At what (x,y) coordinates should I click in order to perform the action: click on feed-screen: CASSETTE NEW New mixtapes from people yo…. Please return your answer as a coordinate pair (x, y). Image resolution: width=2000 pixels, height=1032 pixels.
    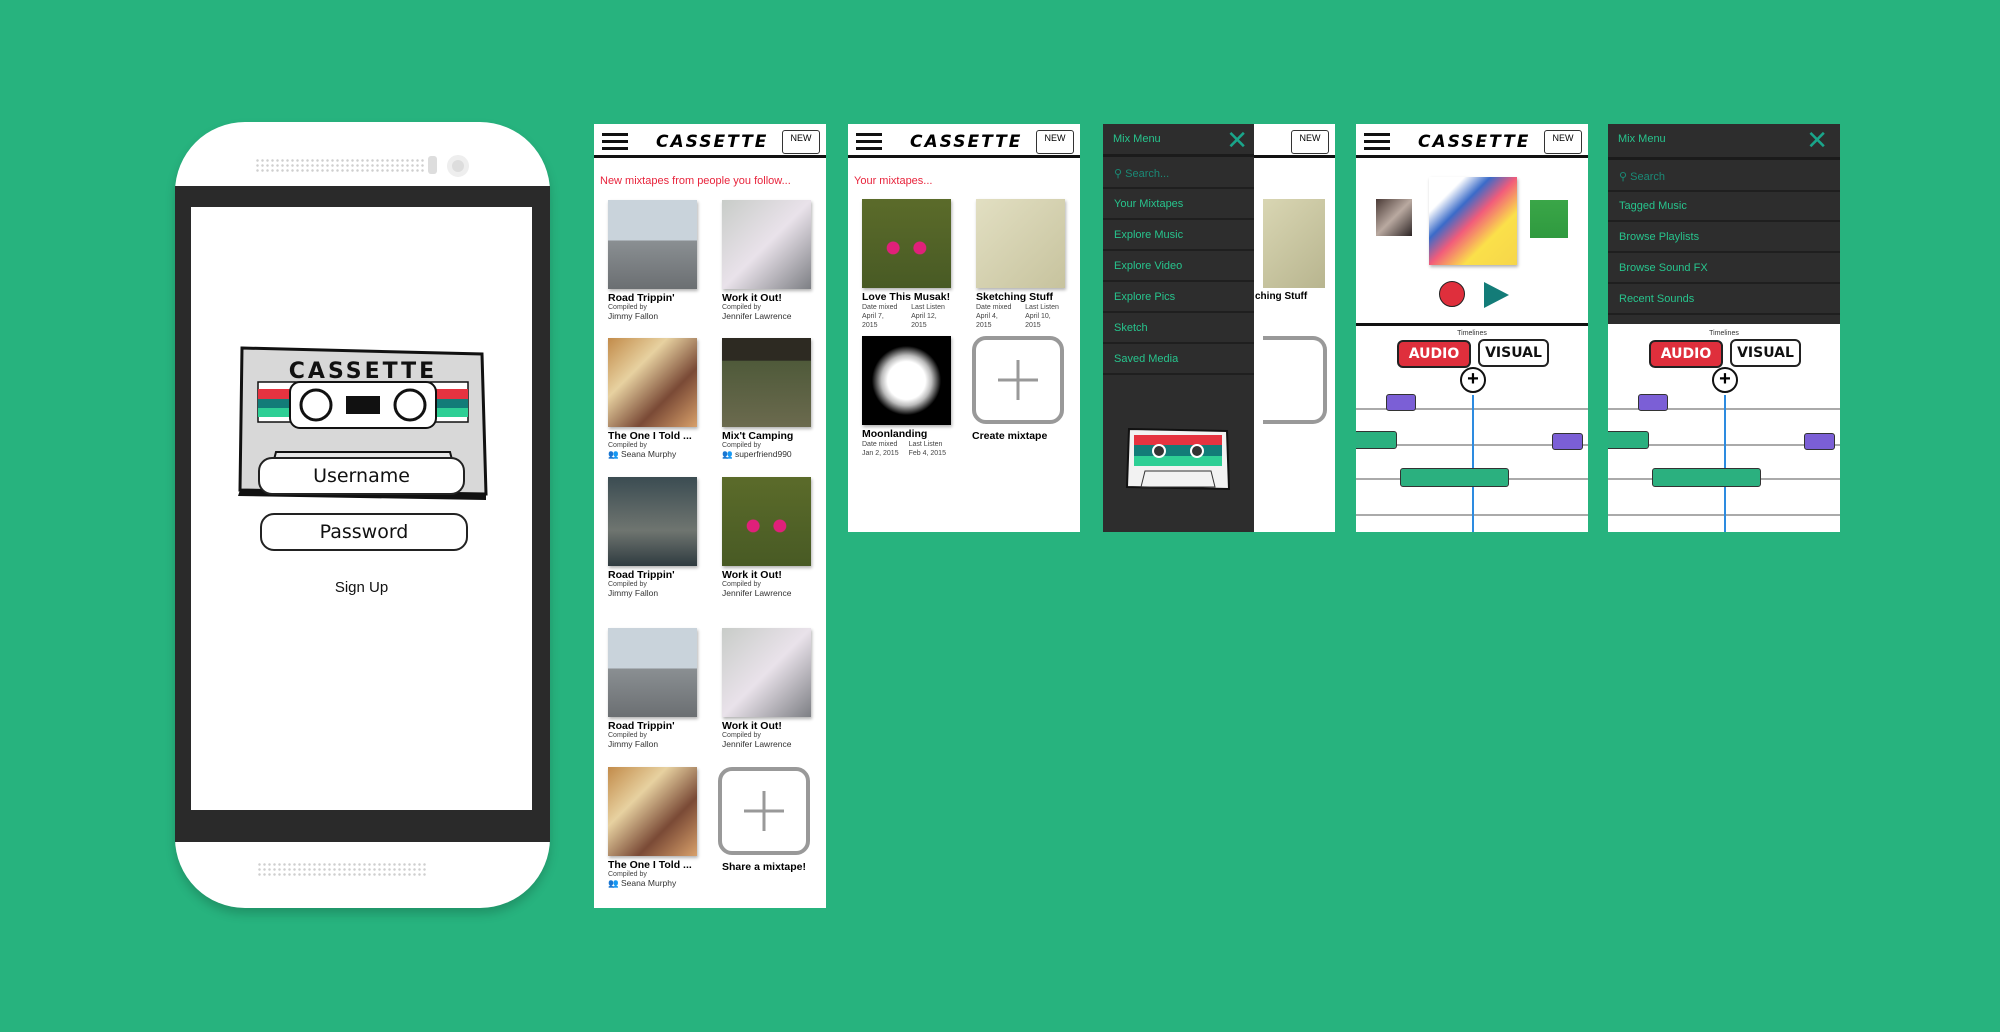
    Looking at the image, I should click on (710, 516).